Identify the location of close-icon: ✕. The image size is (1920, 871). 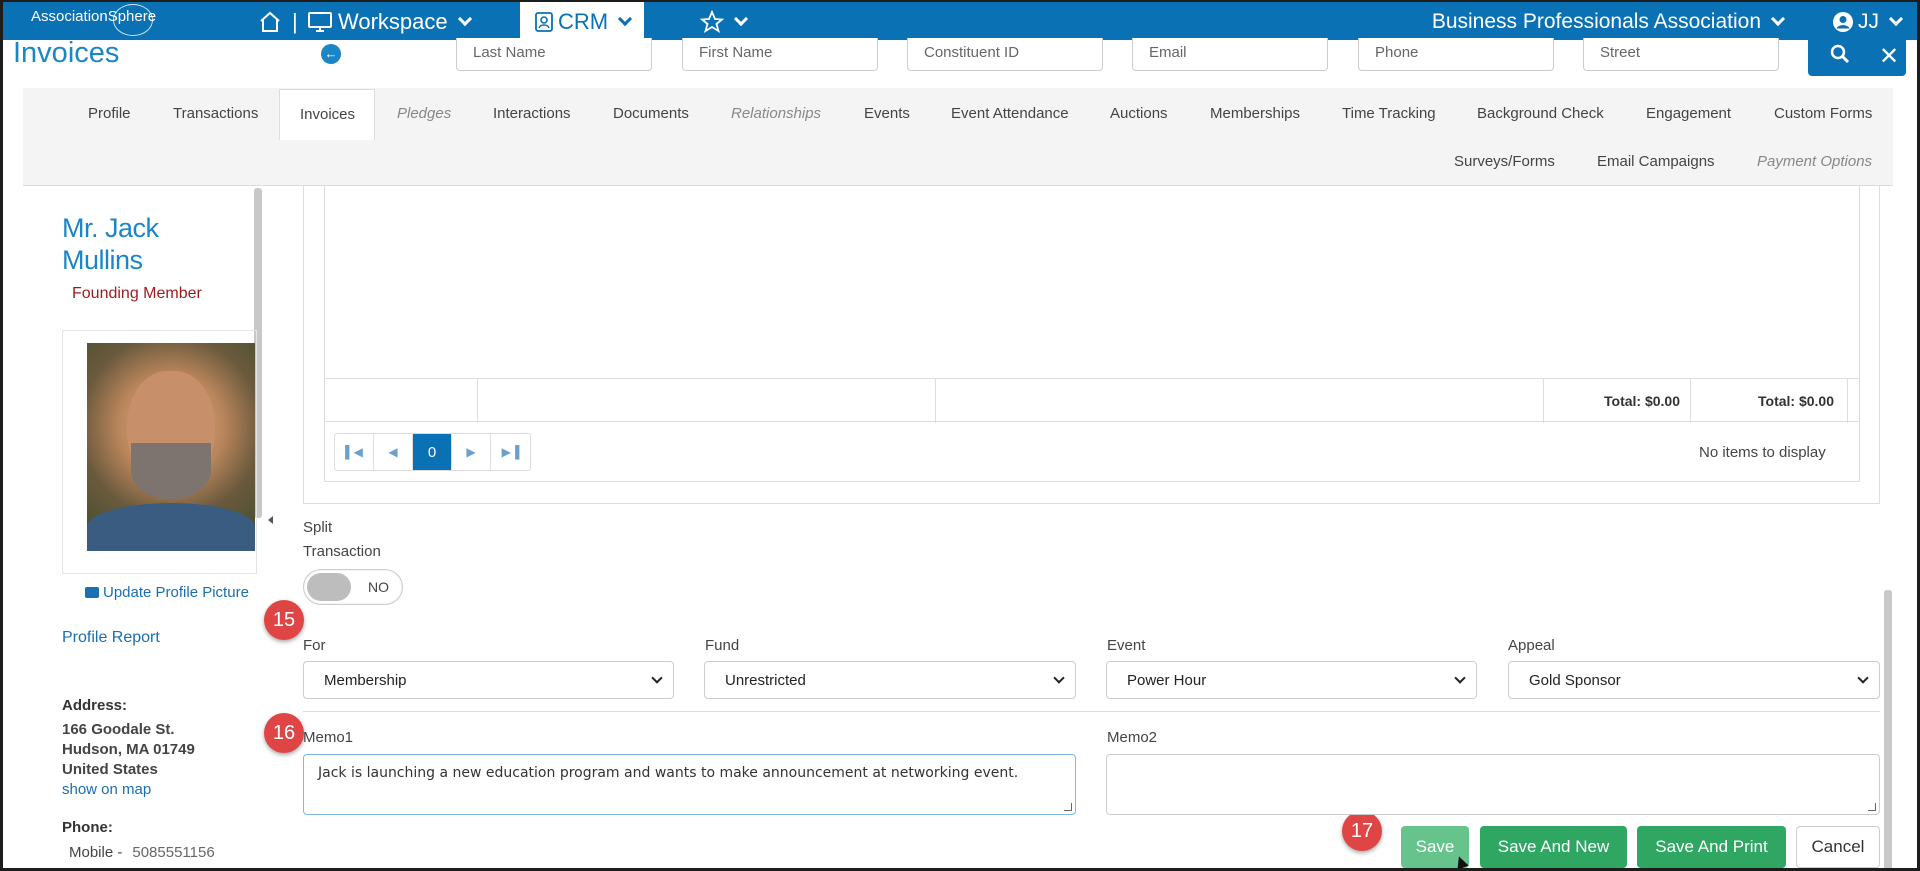
(1889, 56).